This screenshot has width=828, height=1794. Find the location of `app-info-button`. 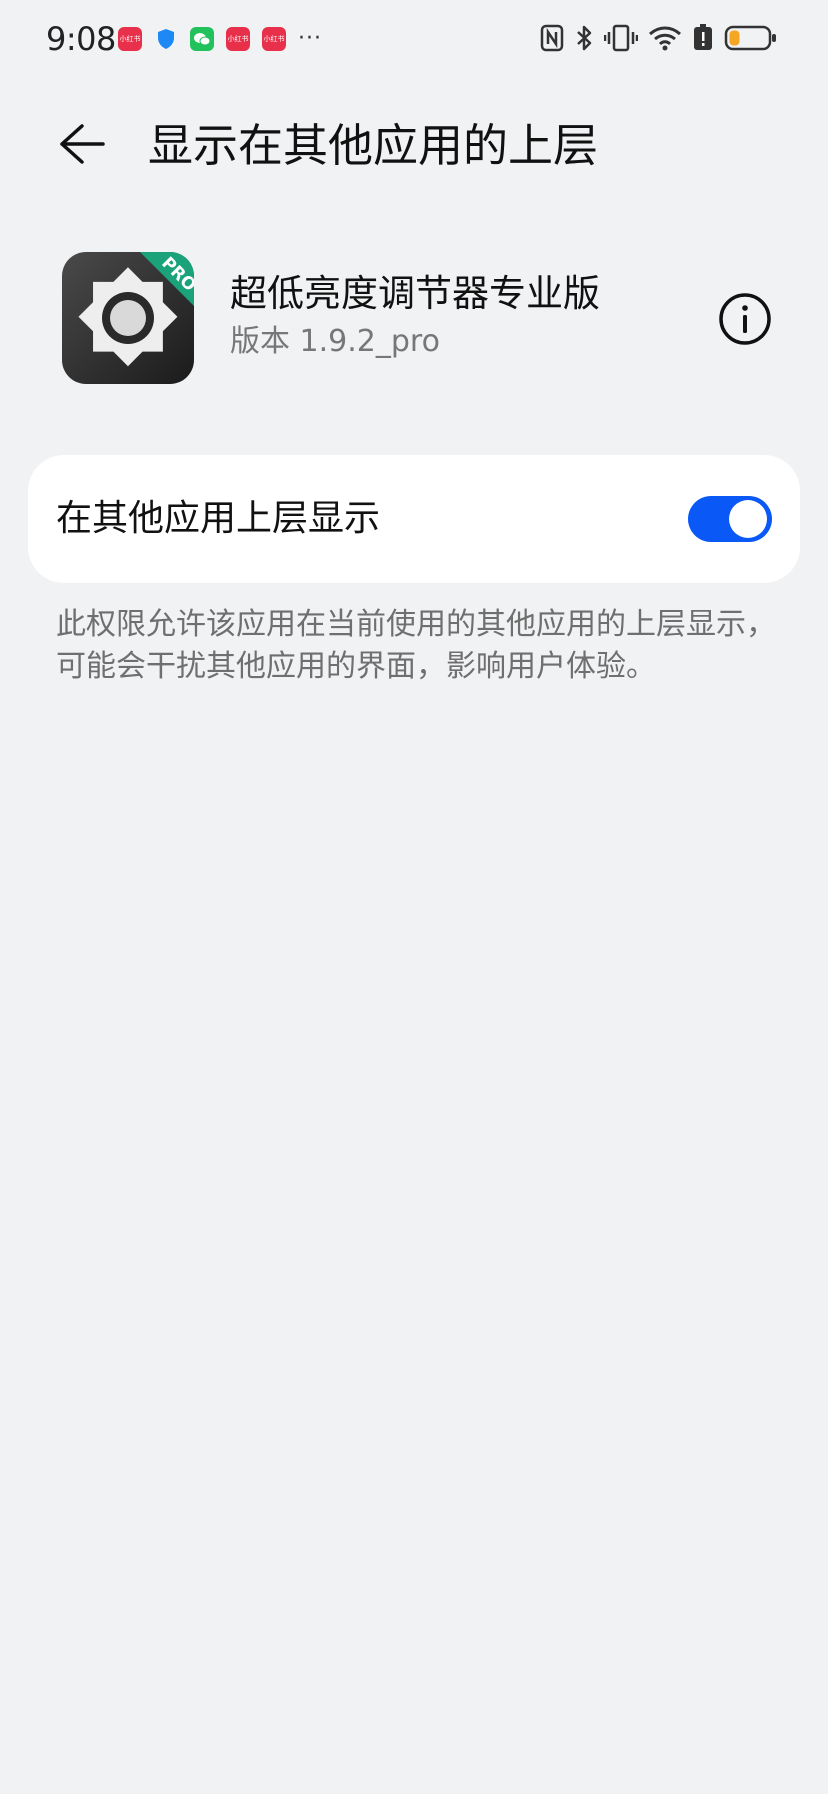

app-info-button is located at coordinates (745, 319).